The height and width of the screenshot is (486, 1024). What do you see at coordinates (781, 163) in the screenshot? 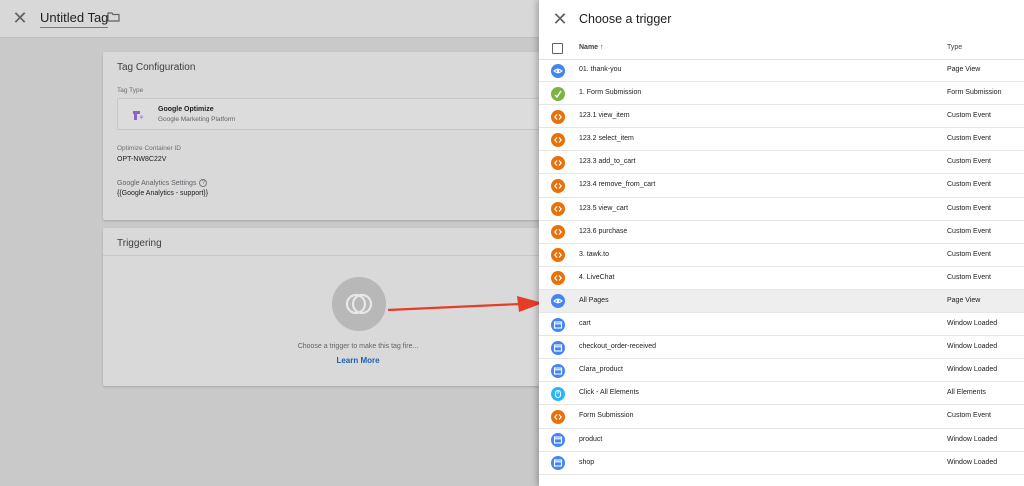
I see `trigger-row: 123.3 add_to_cart Custom Event` at bounding box center [781, 163].